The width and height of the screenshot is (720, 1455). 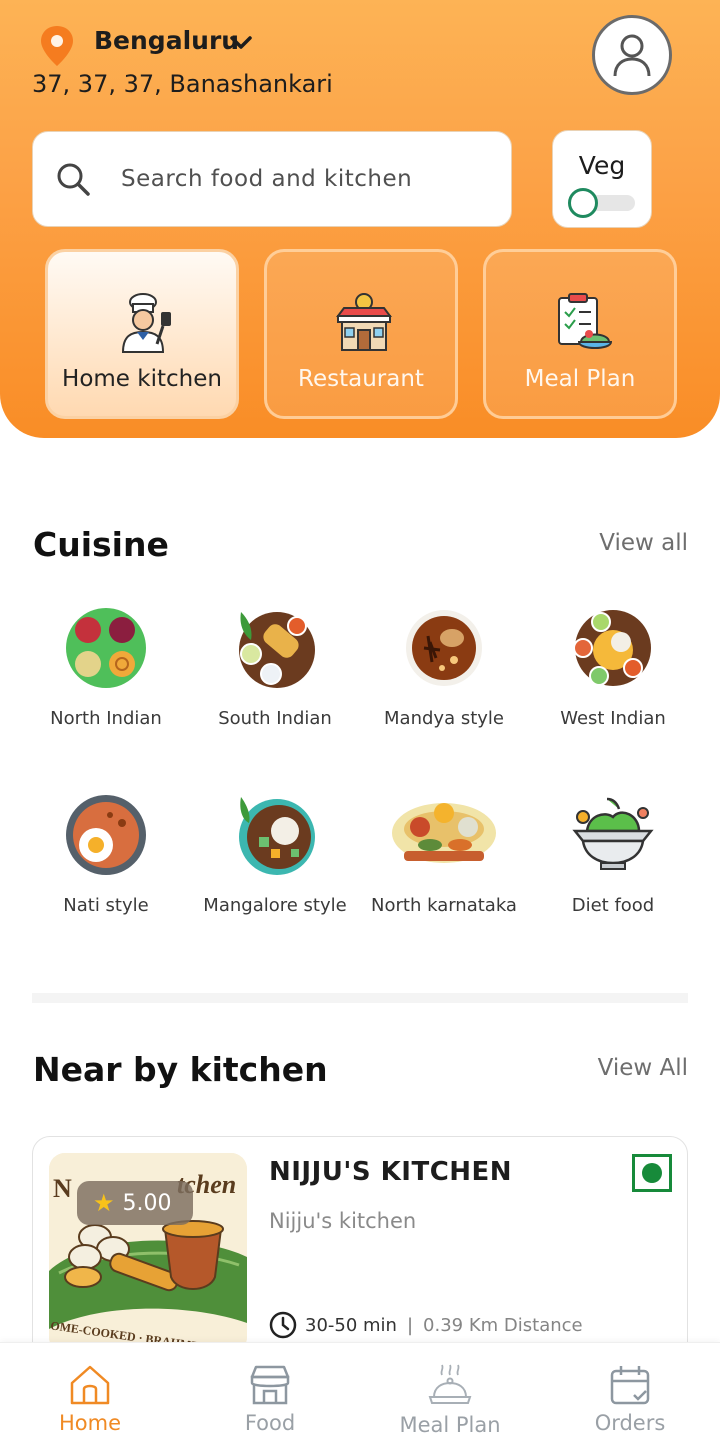 What do you see at coordinates (73, 179) in the screenshot?
I see `search-icon` at bounding box center [73, 179].